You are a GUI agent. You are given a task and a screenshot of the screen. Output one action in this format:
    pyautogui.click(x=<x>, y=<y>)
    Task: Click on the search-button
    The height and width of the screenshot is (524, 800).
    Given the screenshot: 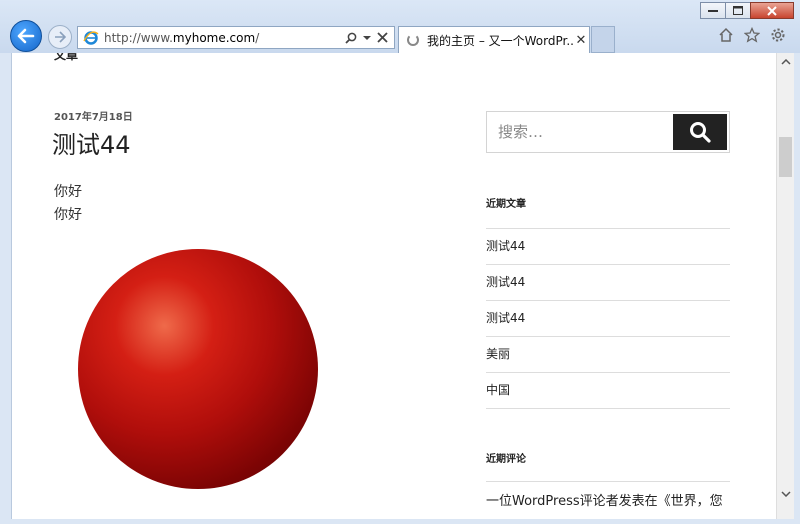 What is the action you would take?
    pyautogui.click(x=700, y=132)
    